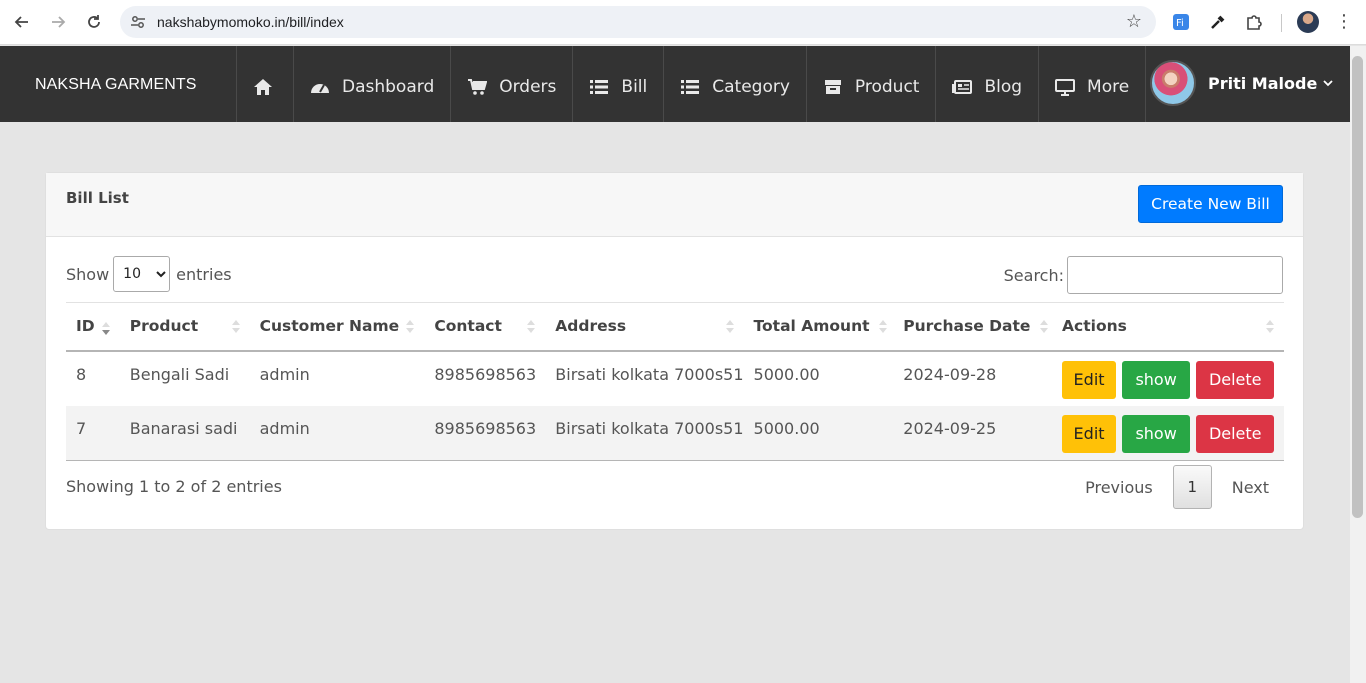  What do you see at coordinates (263, 87) in the screenshot?
I see `home-icon` at bounding box center [263, 87].